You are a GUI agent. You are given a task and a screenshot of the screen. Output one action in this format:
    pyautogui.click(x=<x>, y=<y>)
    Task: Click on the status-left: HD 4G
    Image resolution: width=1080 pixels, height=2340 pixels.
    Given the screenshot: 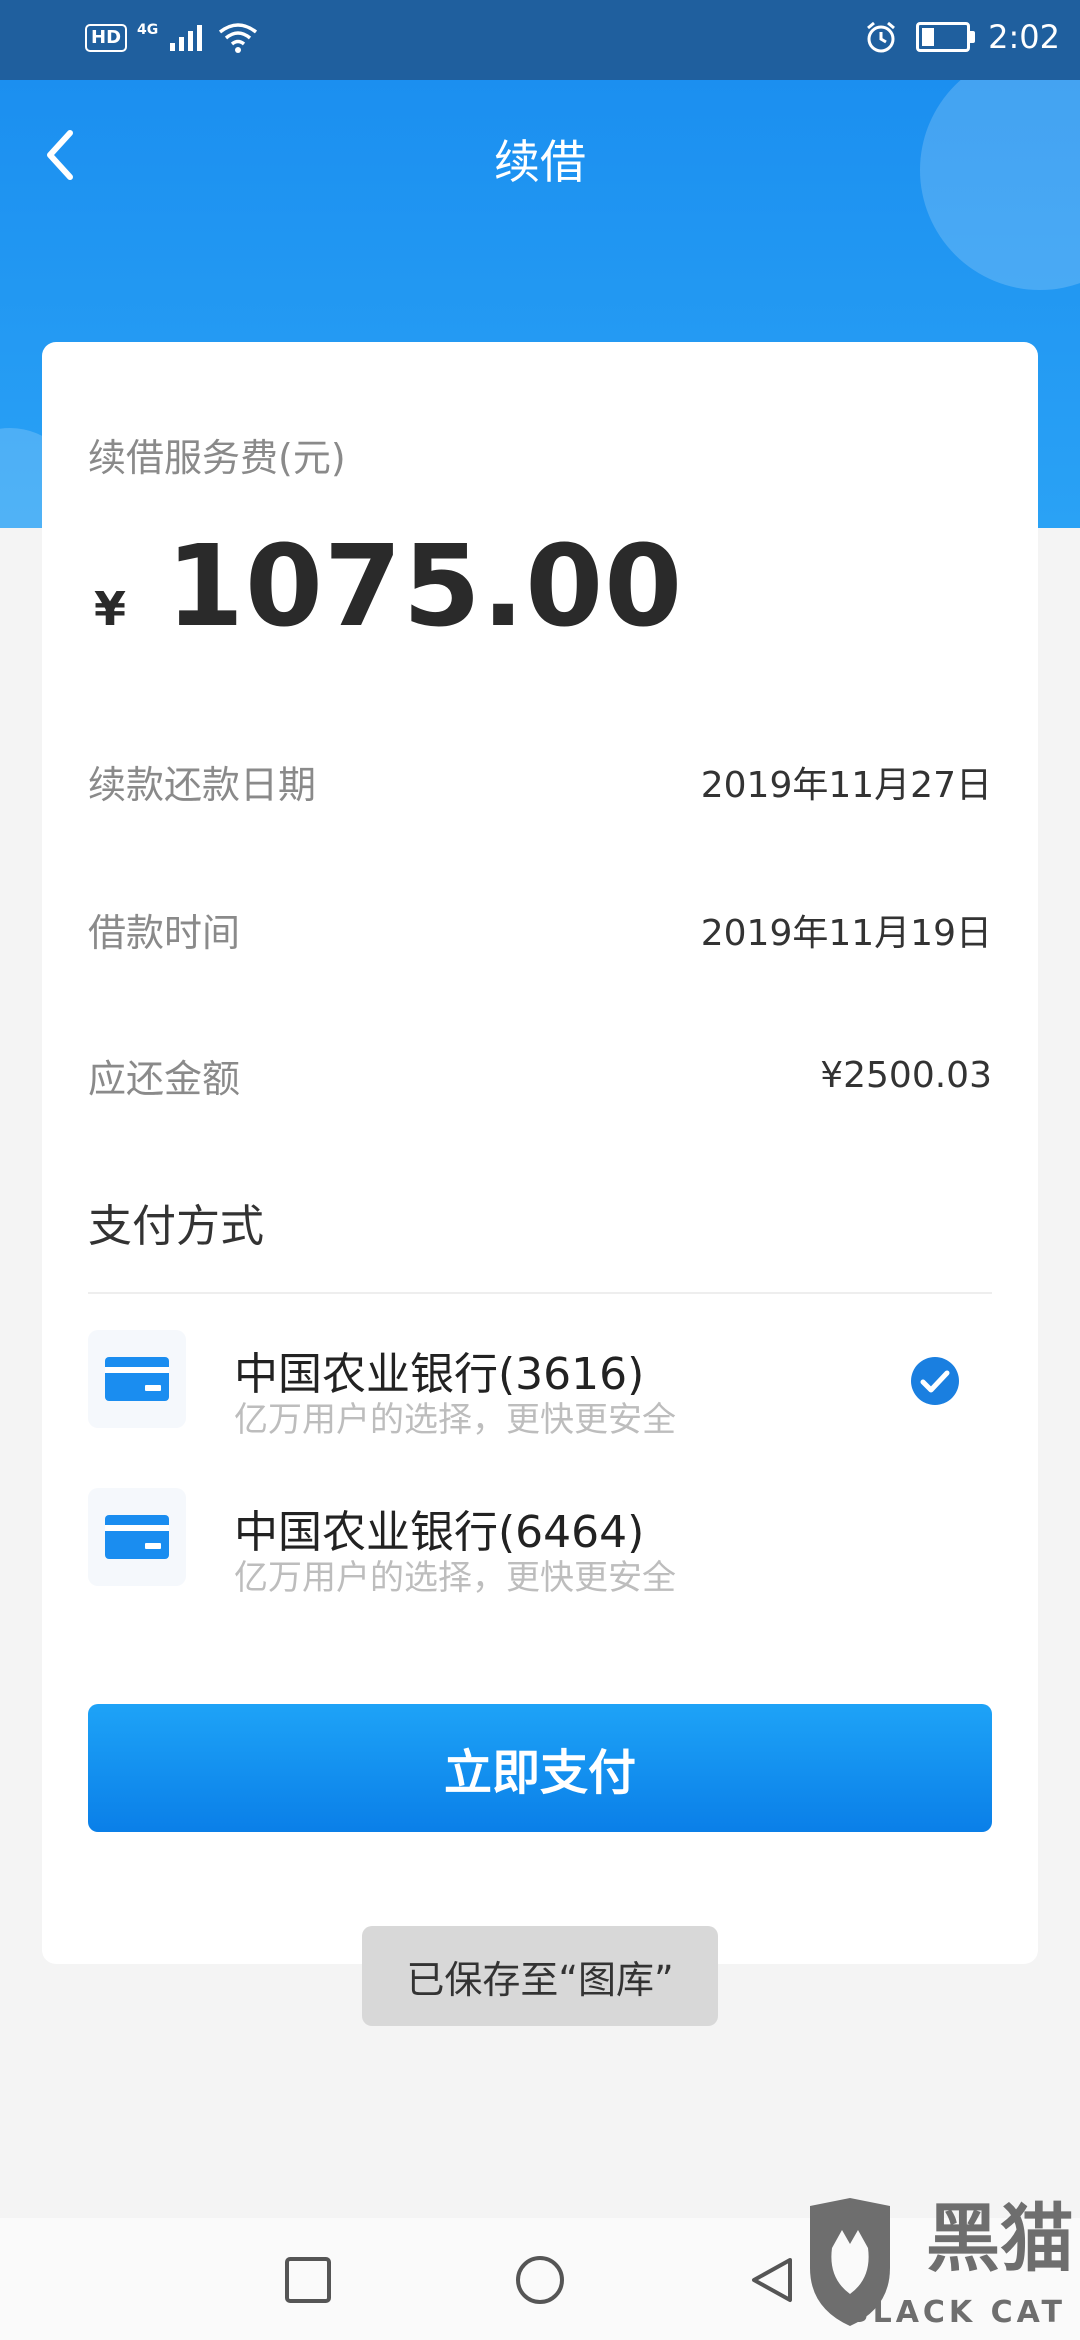 What is the action you would take?
    pyautogui.click(x=171, y=38)
    